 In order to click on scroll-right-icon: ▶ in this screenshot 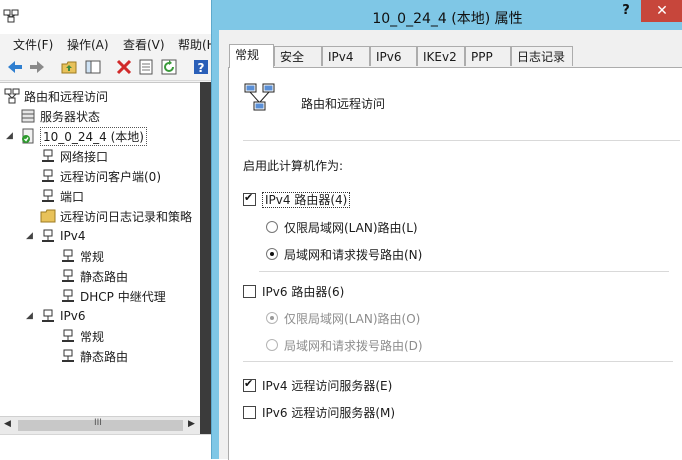, I will do `click(191, 424)`.